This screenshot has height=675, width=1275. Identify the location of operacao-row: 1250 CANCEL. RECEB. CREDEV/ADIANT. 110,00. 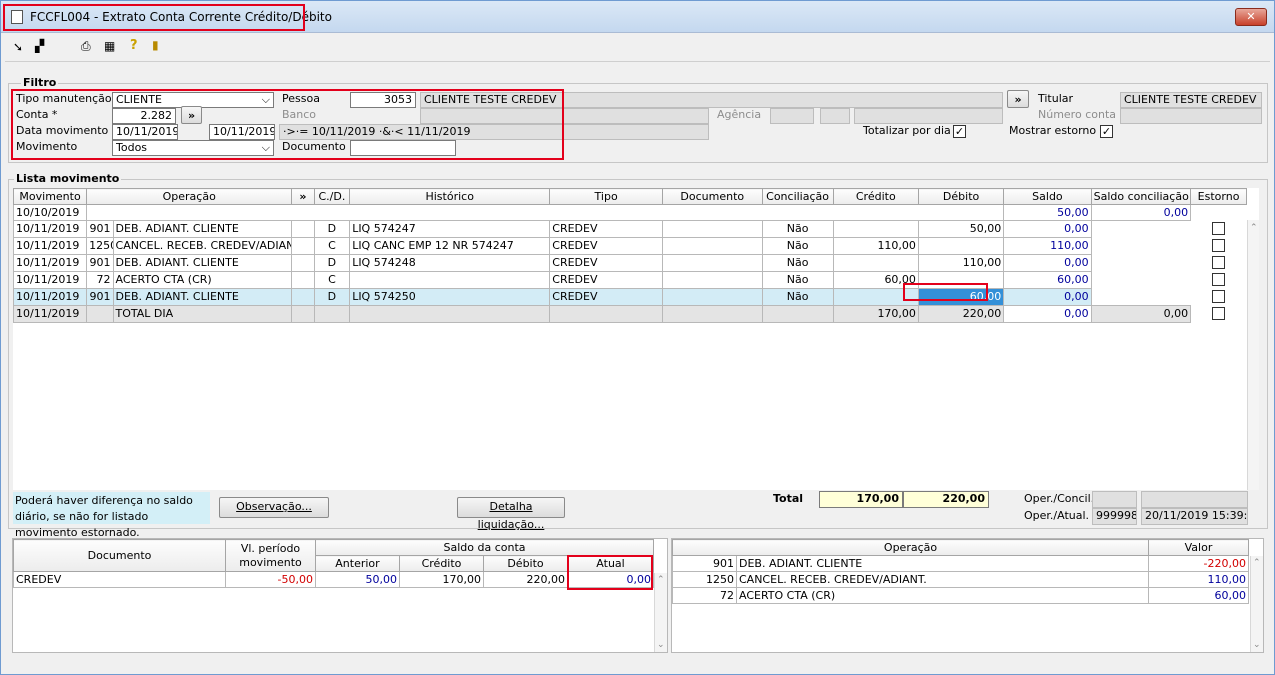
(961, 579).